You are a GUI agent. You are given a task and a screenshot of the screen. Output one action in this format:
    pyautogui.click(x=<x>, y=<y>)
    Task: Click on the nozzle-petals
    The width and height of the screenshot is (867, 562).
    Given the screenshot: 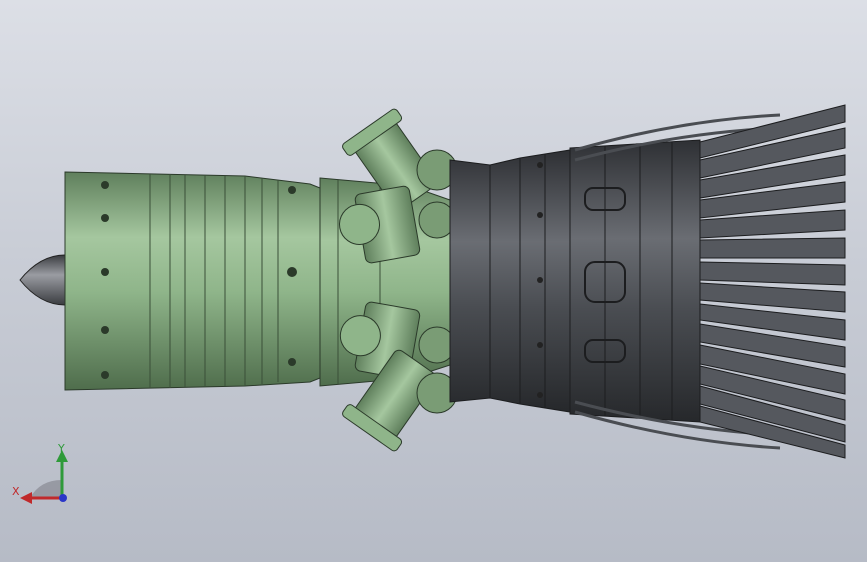 What is the action you would take?
    pyautogui.click(x=772, y=281)
    